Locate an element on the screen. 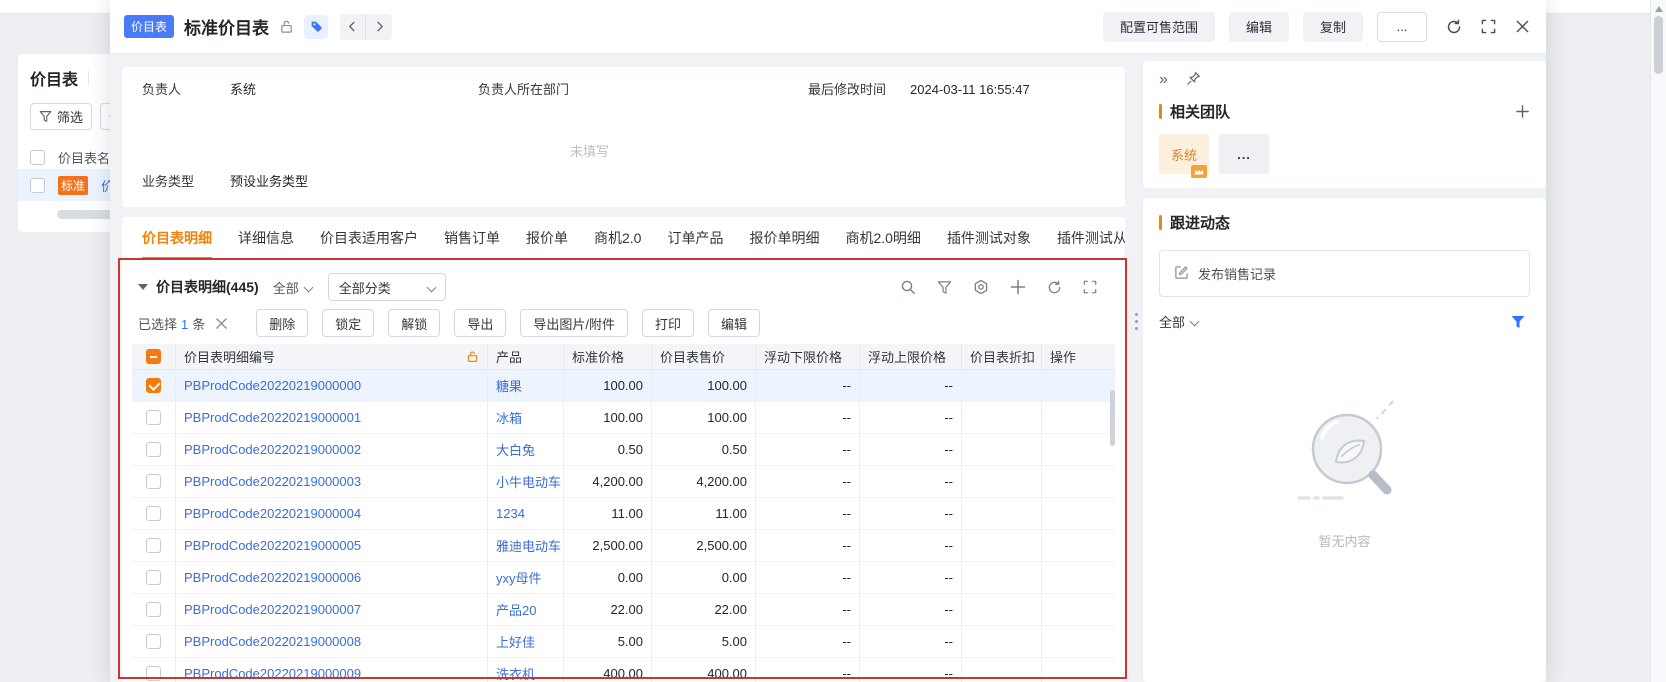 This screenshot has height=682, width=1666. delete-button: 删除 is located at coordinates (282, 323).